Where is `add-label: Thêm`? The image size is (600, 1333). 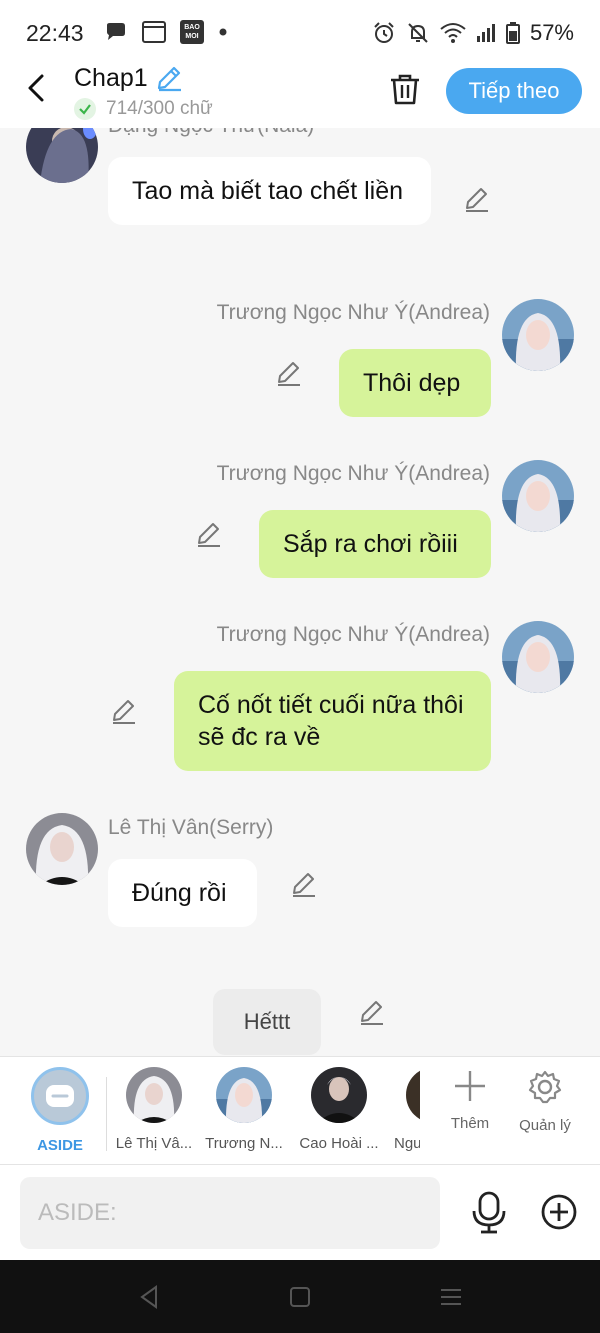
add-label: Thêm is located at coordinates (470, 1123).